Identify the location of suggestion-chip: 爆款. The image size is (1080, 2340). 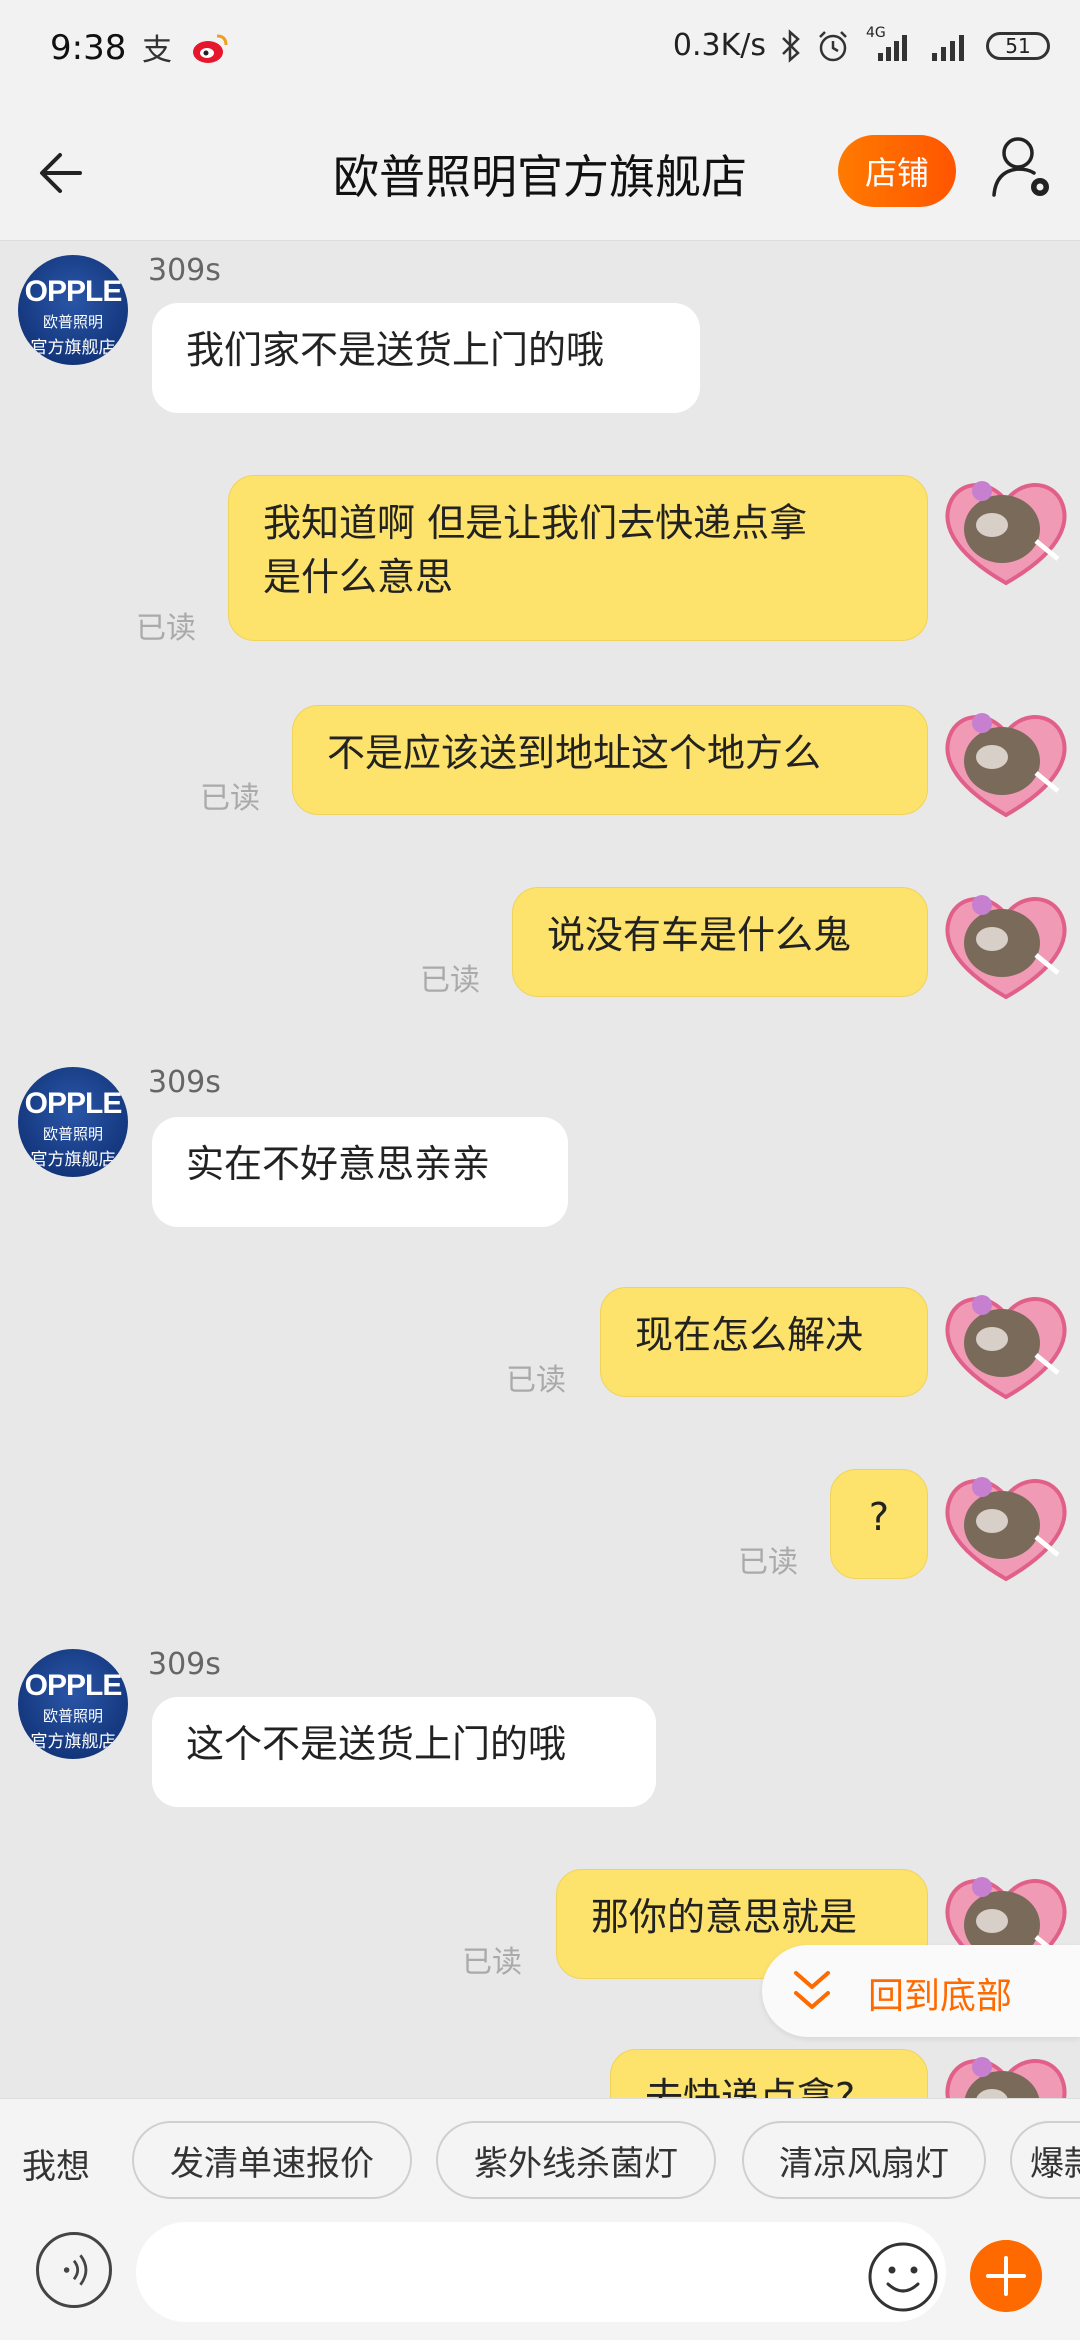
(1045, 2160).